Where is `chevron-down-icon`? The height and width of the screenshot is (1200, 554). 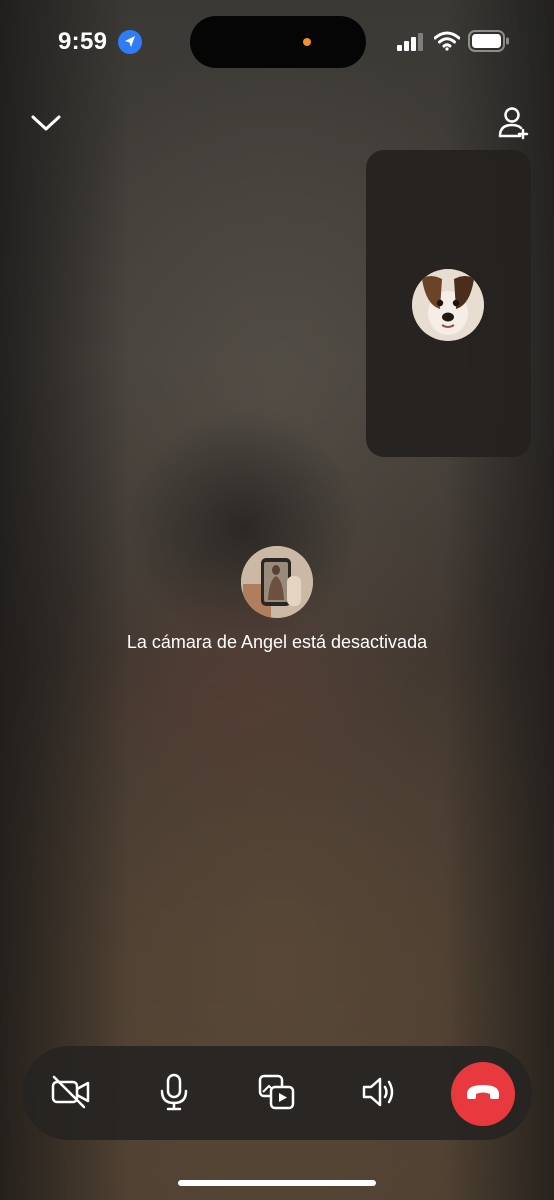
chevron-down-icon is located at coordinates (46, 128).